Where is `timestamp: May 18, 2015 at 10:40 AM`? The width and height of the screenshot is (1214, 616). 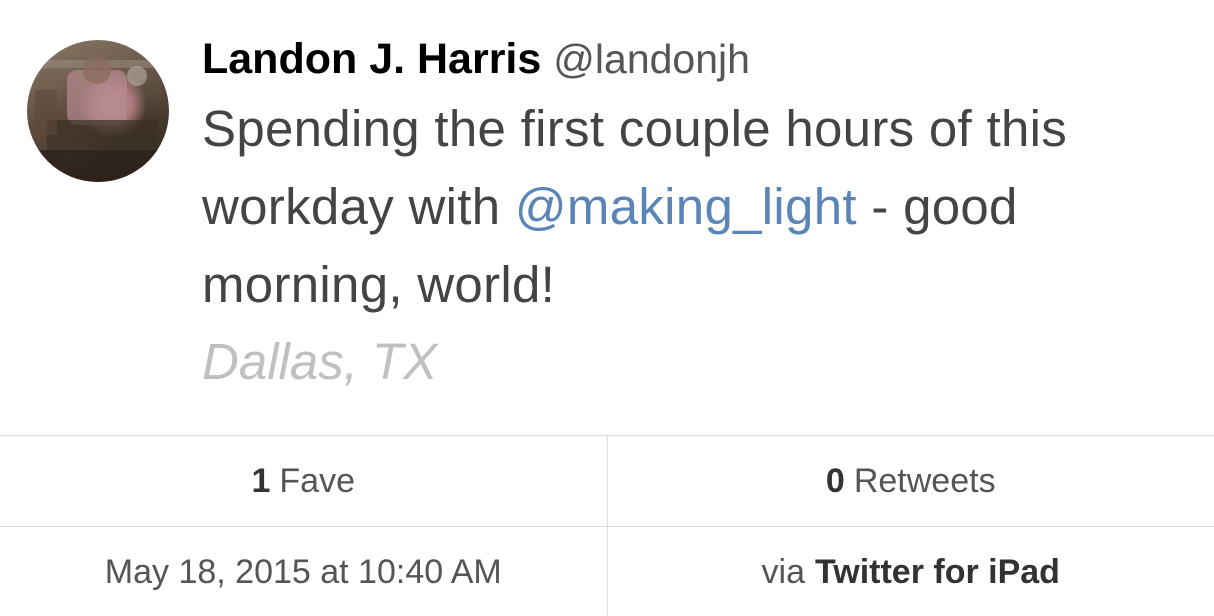 timestamp: May 18, 2015 at 10:40 AM is located at coordinates (304, 571).